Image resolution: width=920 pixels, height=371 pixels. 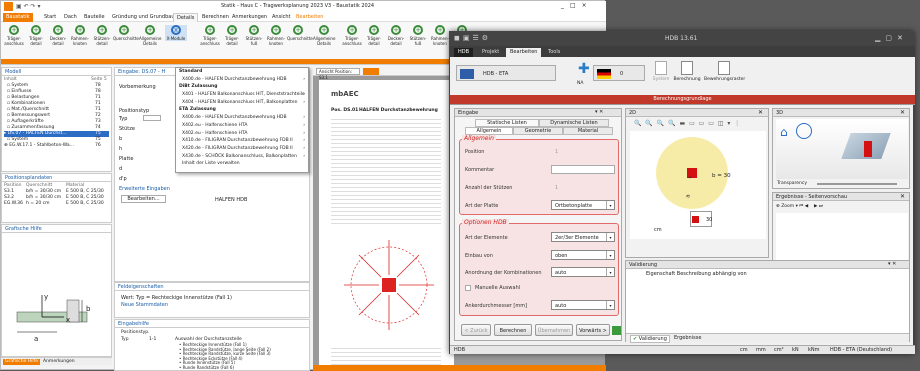 I want to click on status-unit-mm: mm, so click(x=761, y=350).